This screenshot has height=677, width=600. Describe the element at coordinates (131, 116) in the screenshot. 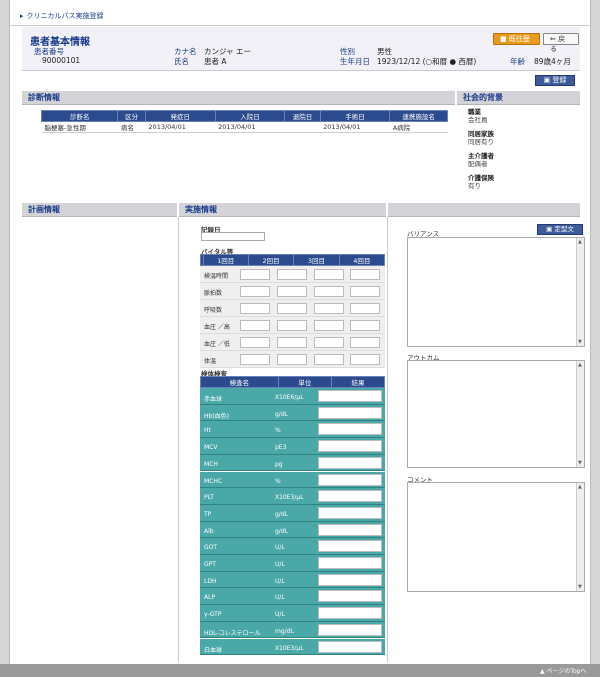

I see `diagnosis-col-1: 区分` at that location.